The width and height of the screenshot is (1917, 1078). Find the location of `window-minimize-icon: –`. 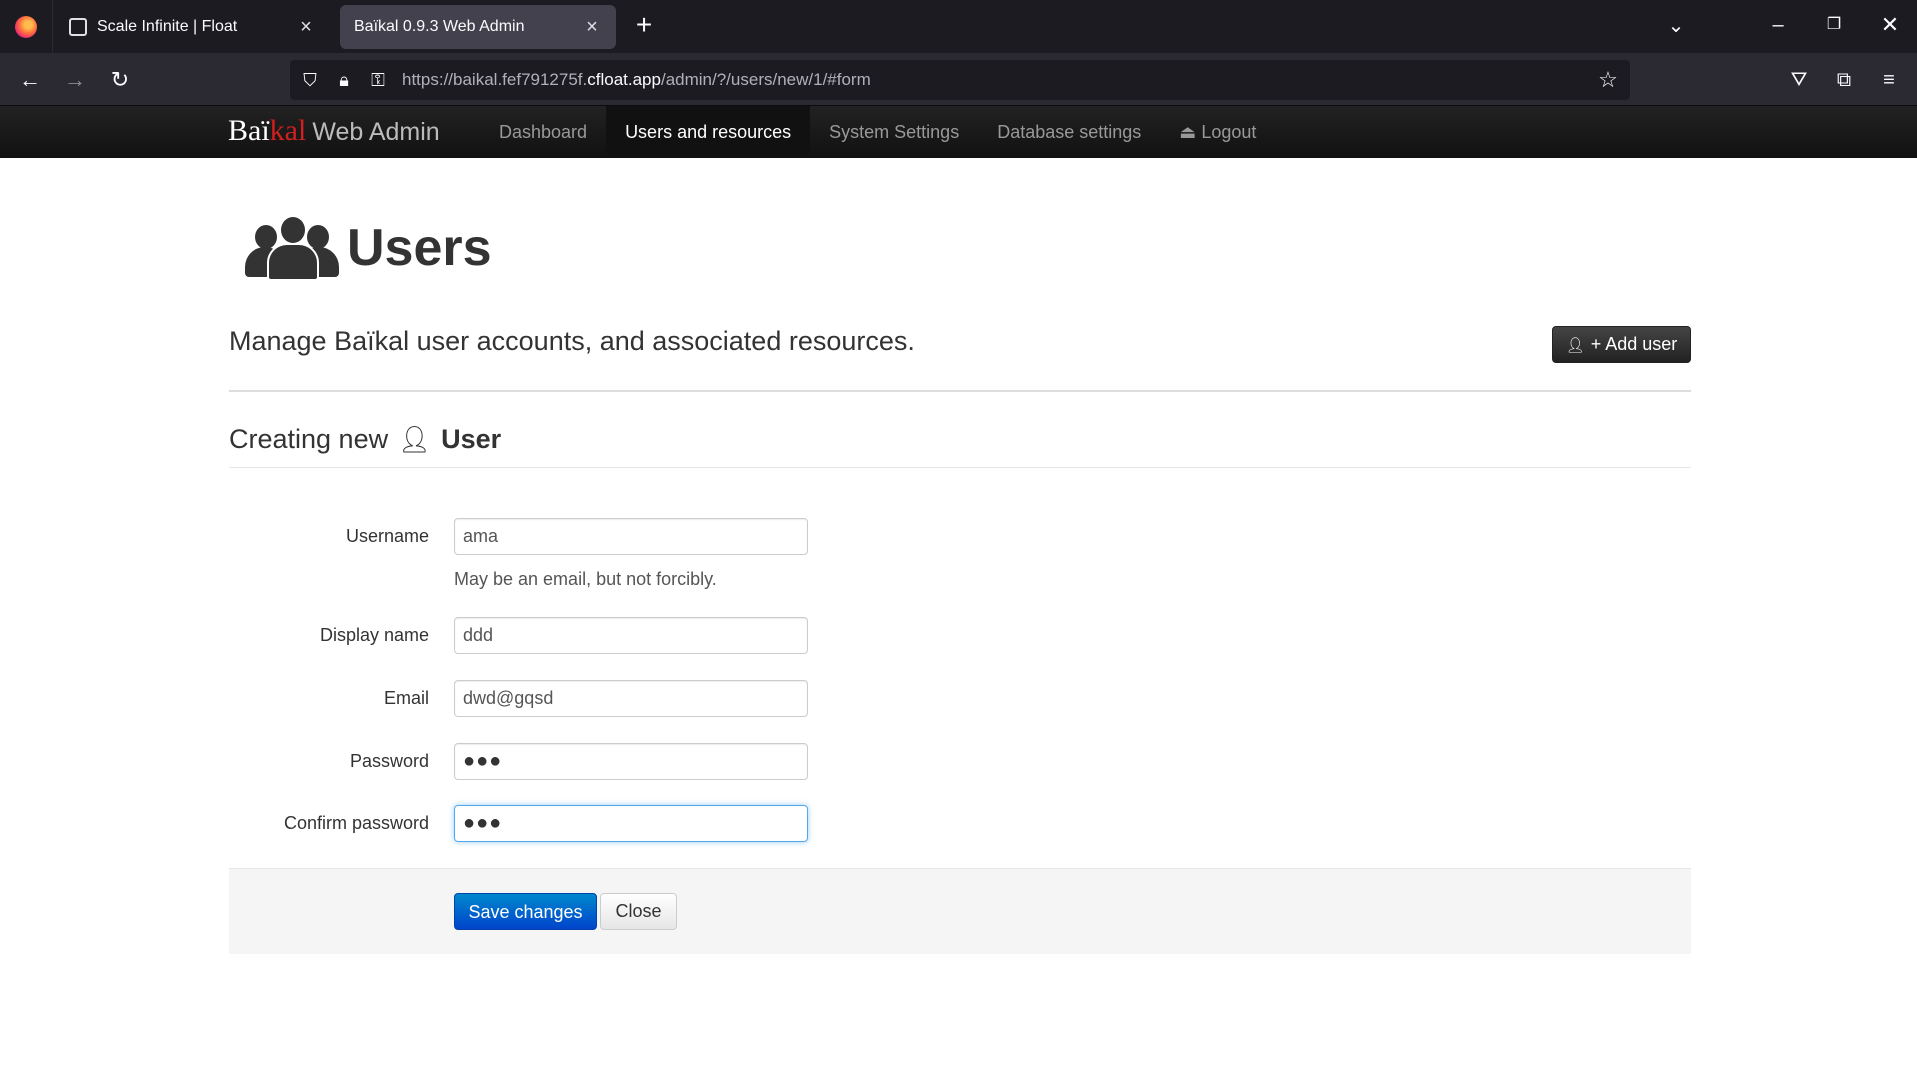

window-minimize-icon: – is located at coordinates (1778, 26).